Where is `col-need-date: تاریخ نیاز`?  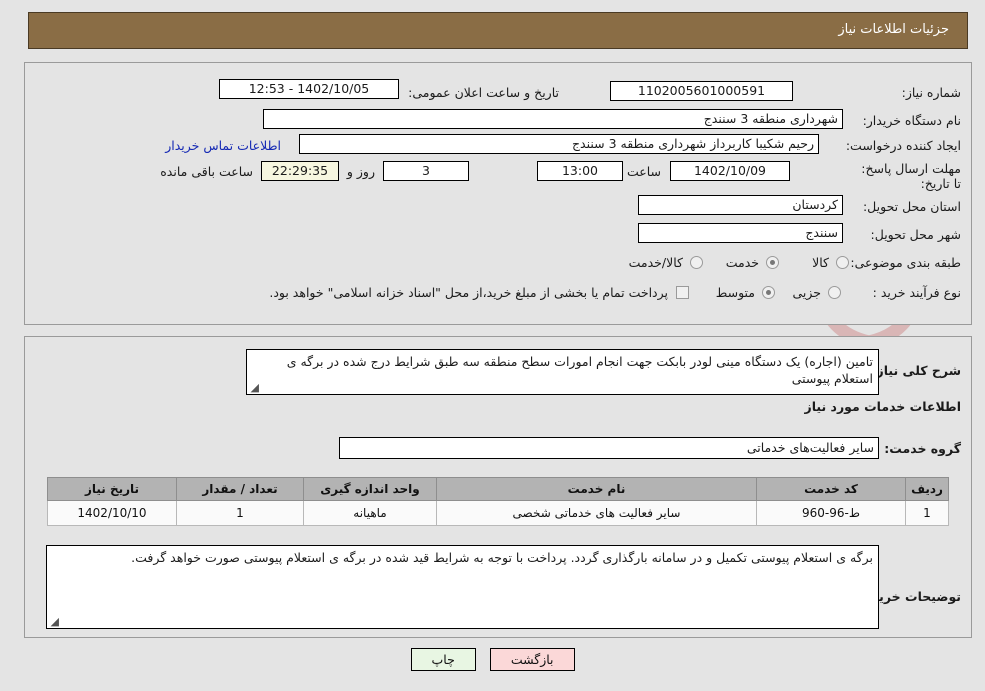 col-need-date: تاریخ نیاز is located at coordinates (112, 489).